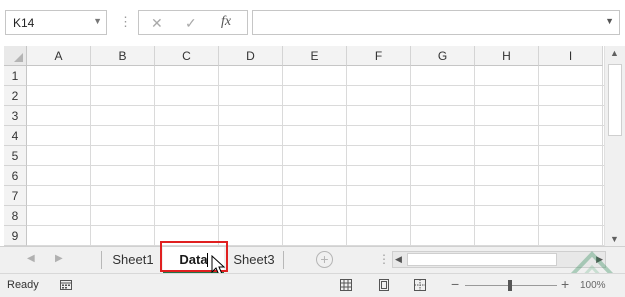  What do you see at coordinates (593, 285) in the screenshot?
I see `zoom-level: 100%` at bounding box center [593, 285].